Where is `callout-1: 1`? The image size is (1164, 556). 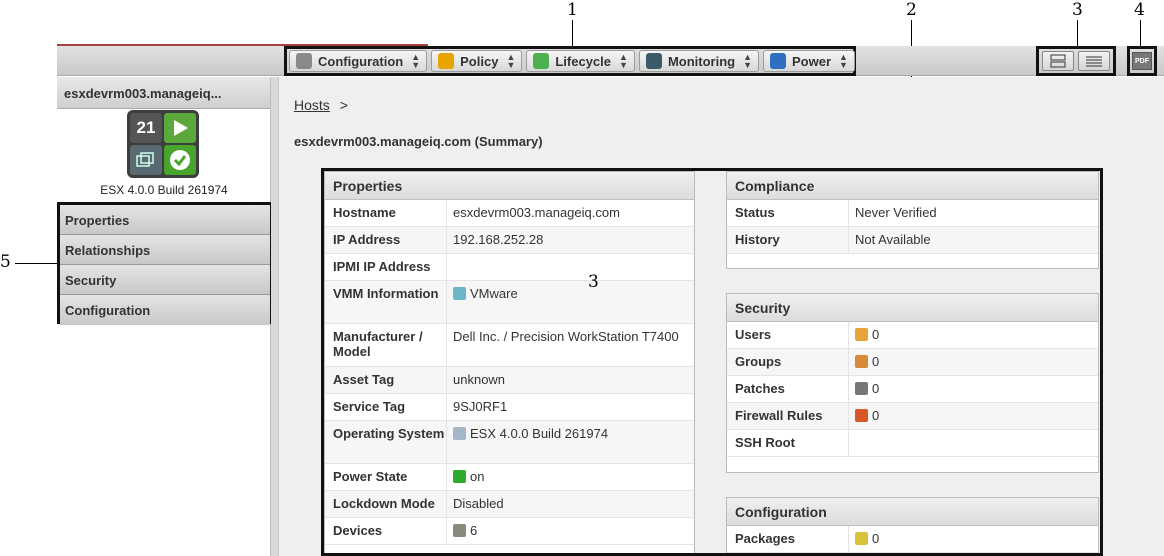
callout-1: 1 is located at coordinates (572, 10).